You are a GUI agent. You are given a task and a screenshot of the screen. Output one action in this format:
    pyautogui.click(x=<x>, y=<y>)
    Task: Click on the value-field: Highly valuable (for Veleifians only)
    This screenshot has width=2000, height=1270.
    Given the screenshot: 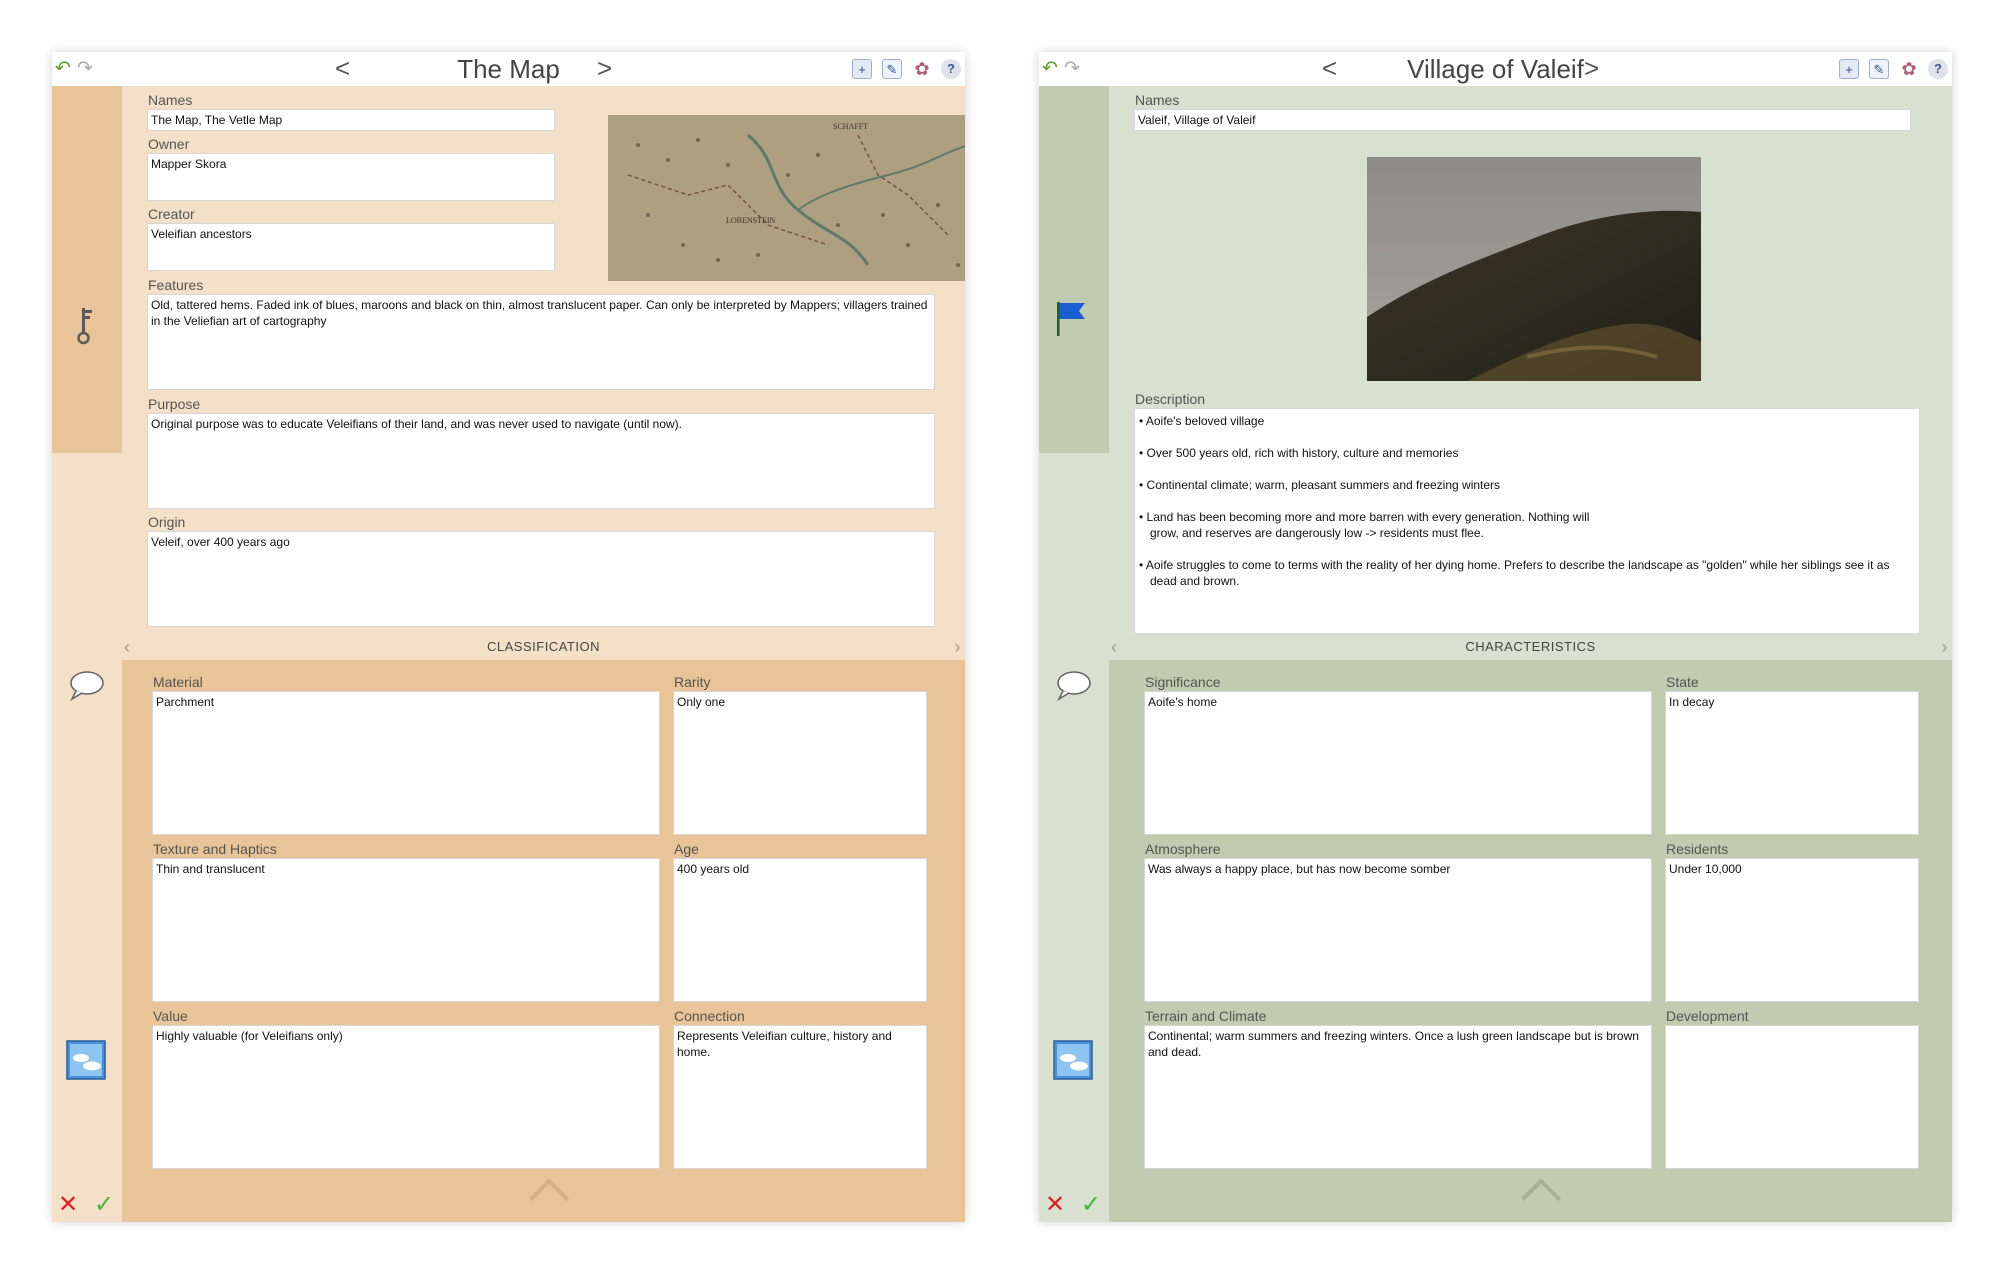 What is the action you would take?
    pyautogui.click(x=406, y=1097)
    